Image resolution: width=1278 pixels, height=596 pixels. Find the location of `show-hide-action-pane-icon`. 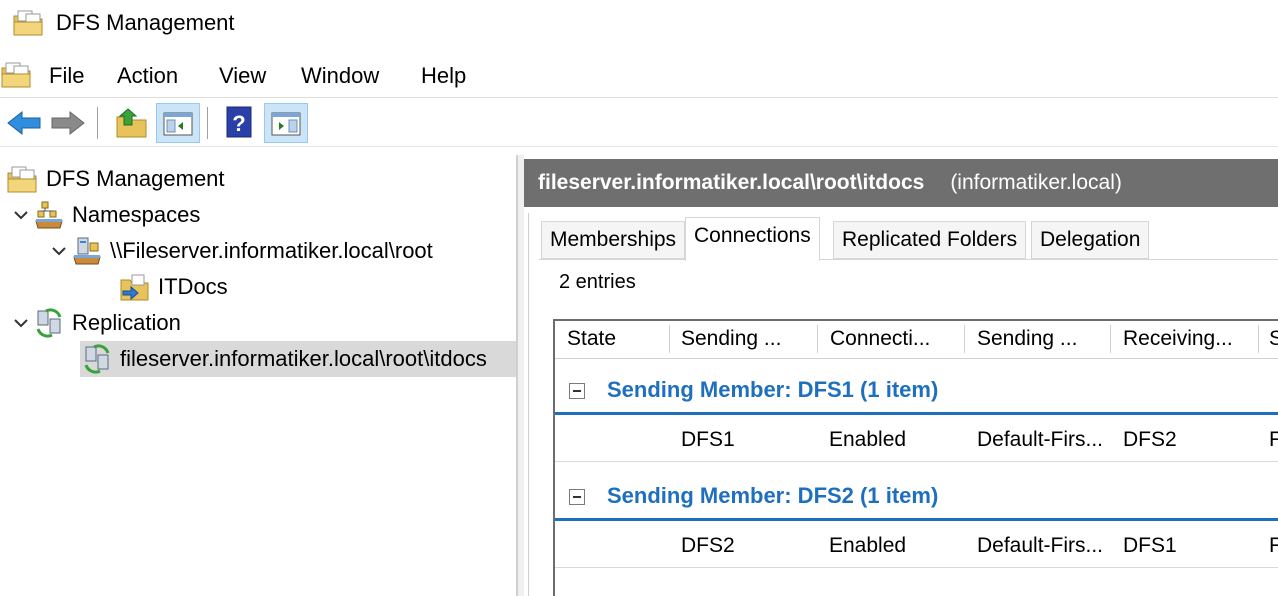

show-hide-action-pane-icon is located at coordinates (286, 123).